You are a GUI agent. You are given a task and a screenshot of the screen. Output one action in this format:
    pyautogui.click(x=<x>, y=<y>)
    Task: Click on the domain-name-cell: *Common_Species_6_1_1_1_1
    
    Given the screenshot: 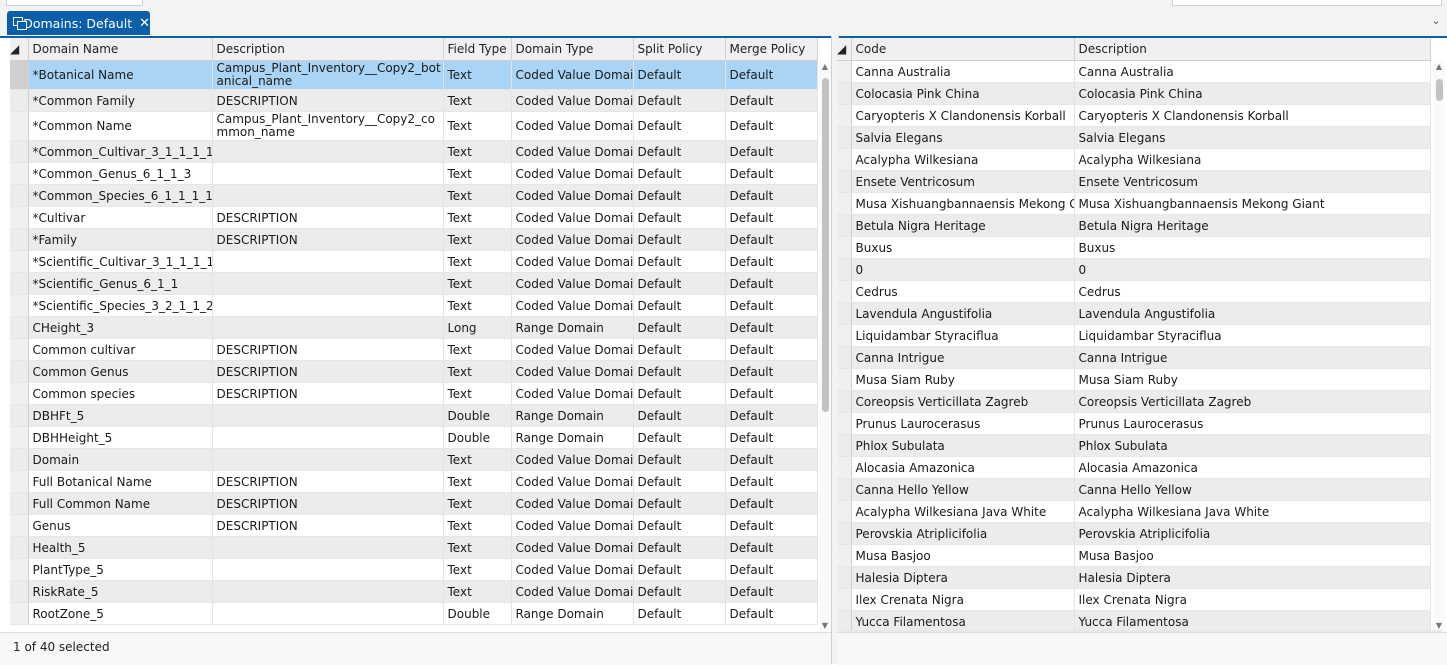 What is the action you would take?
    pyautogui.click(x=120, y=195)
    